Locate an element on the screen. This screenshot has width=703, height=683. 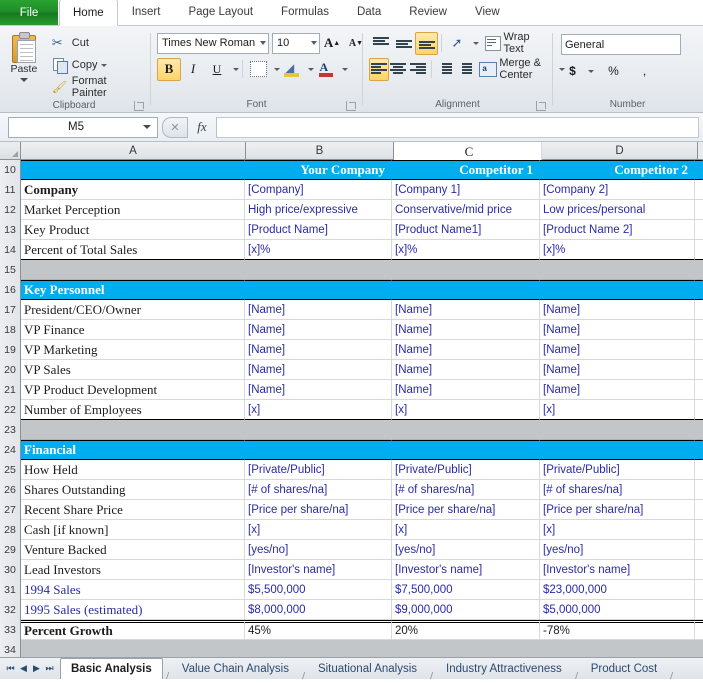
cell-C31: $7,500,000 is located at coordinates (466, 590).